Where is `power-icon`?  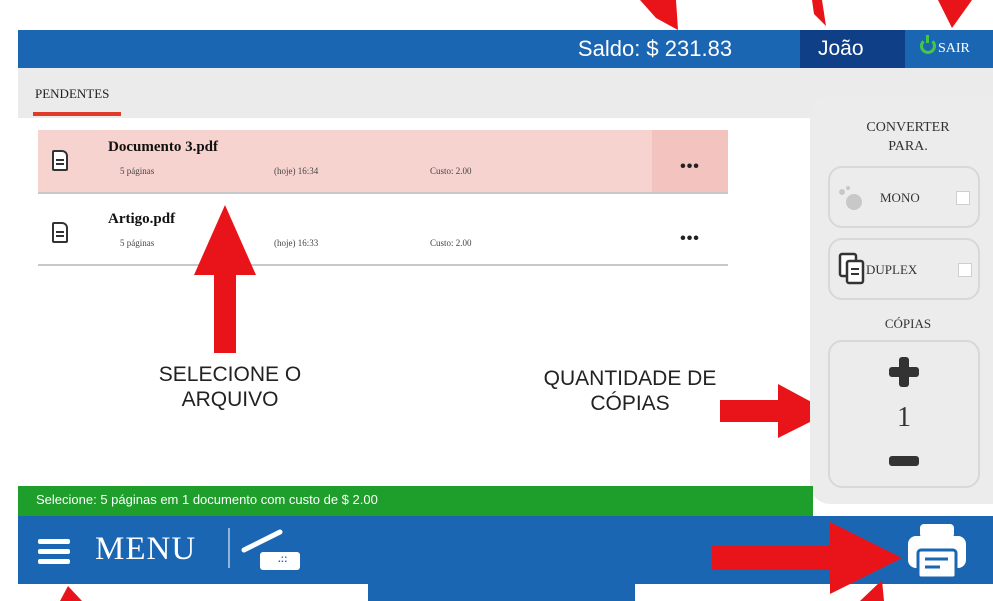 power-icon is located at coordinates (928, 44).